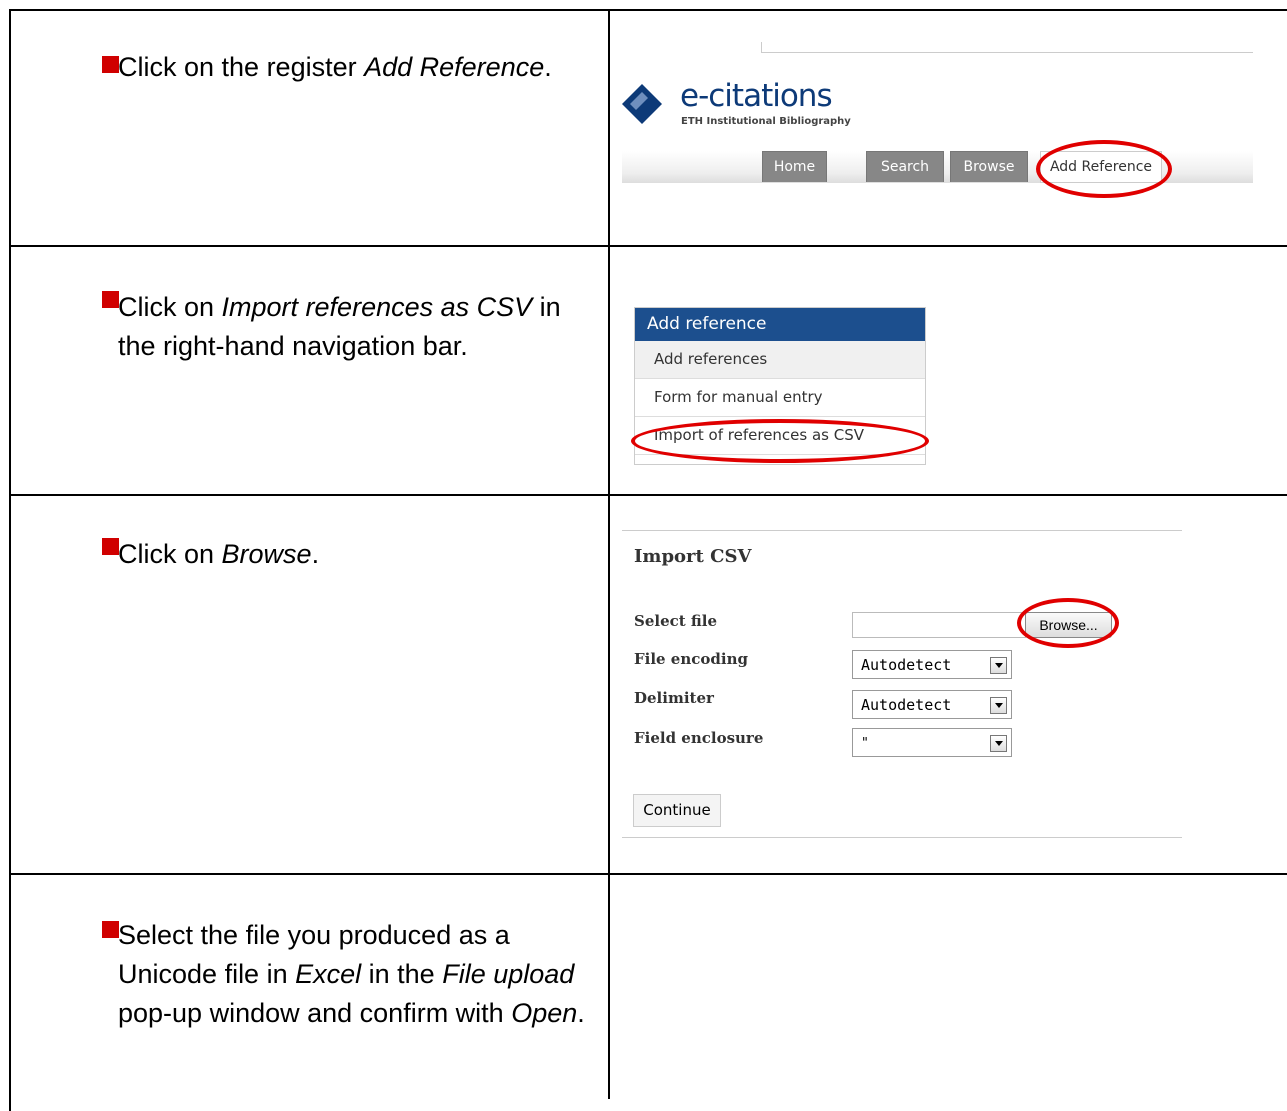 Image resolution: width=1287 pixels, height=1111 pixels. I want to click on delimiter-select: Autodetect, so click(932, 704).